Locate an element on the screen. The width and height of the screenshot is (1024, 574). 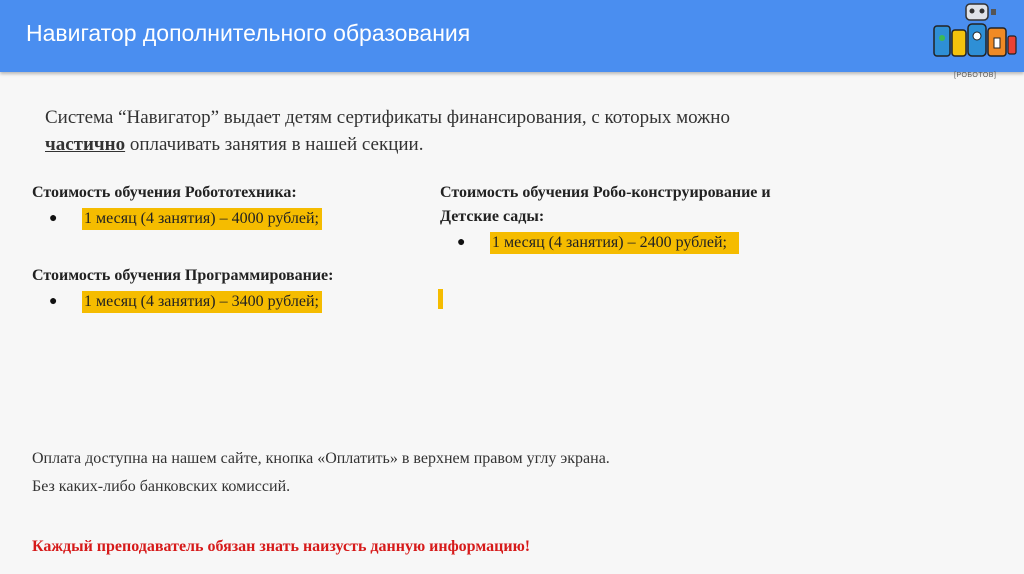
header-bar: Навигатор дополнительного образования is located at coordinates (512, 36).